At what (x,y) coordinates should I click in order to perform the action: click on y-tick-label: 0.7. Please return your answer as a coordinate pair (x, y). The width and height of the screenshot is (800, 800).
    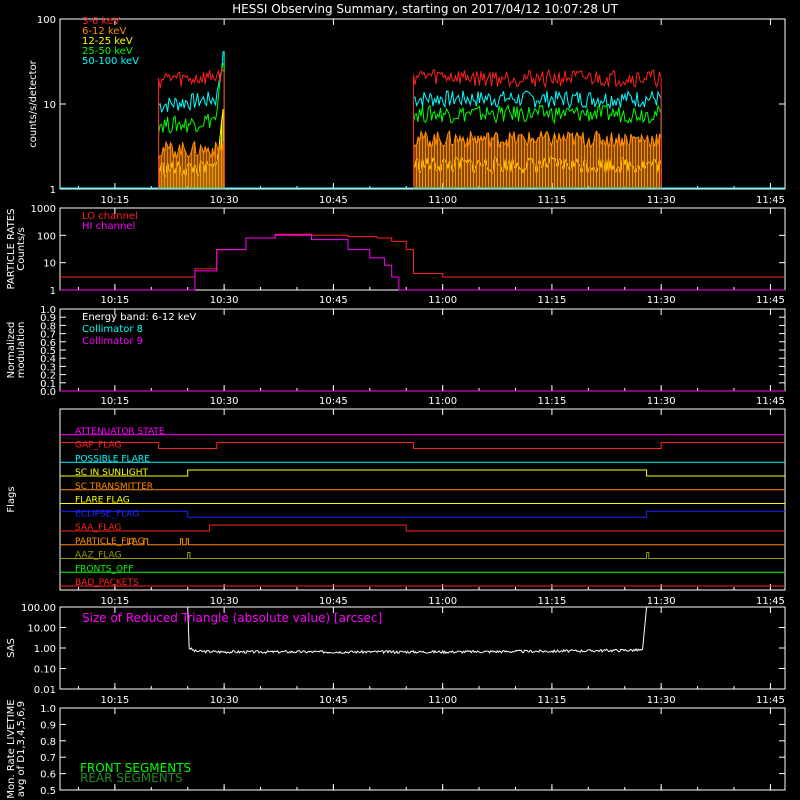
    Looking at the image, I should click on (48, 758).